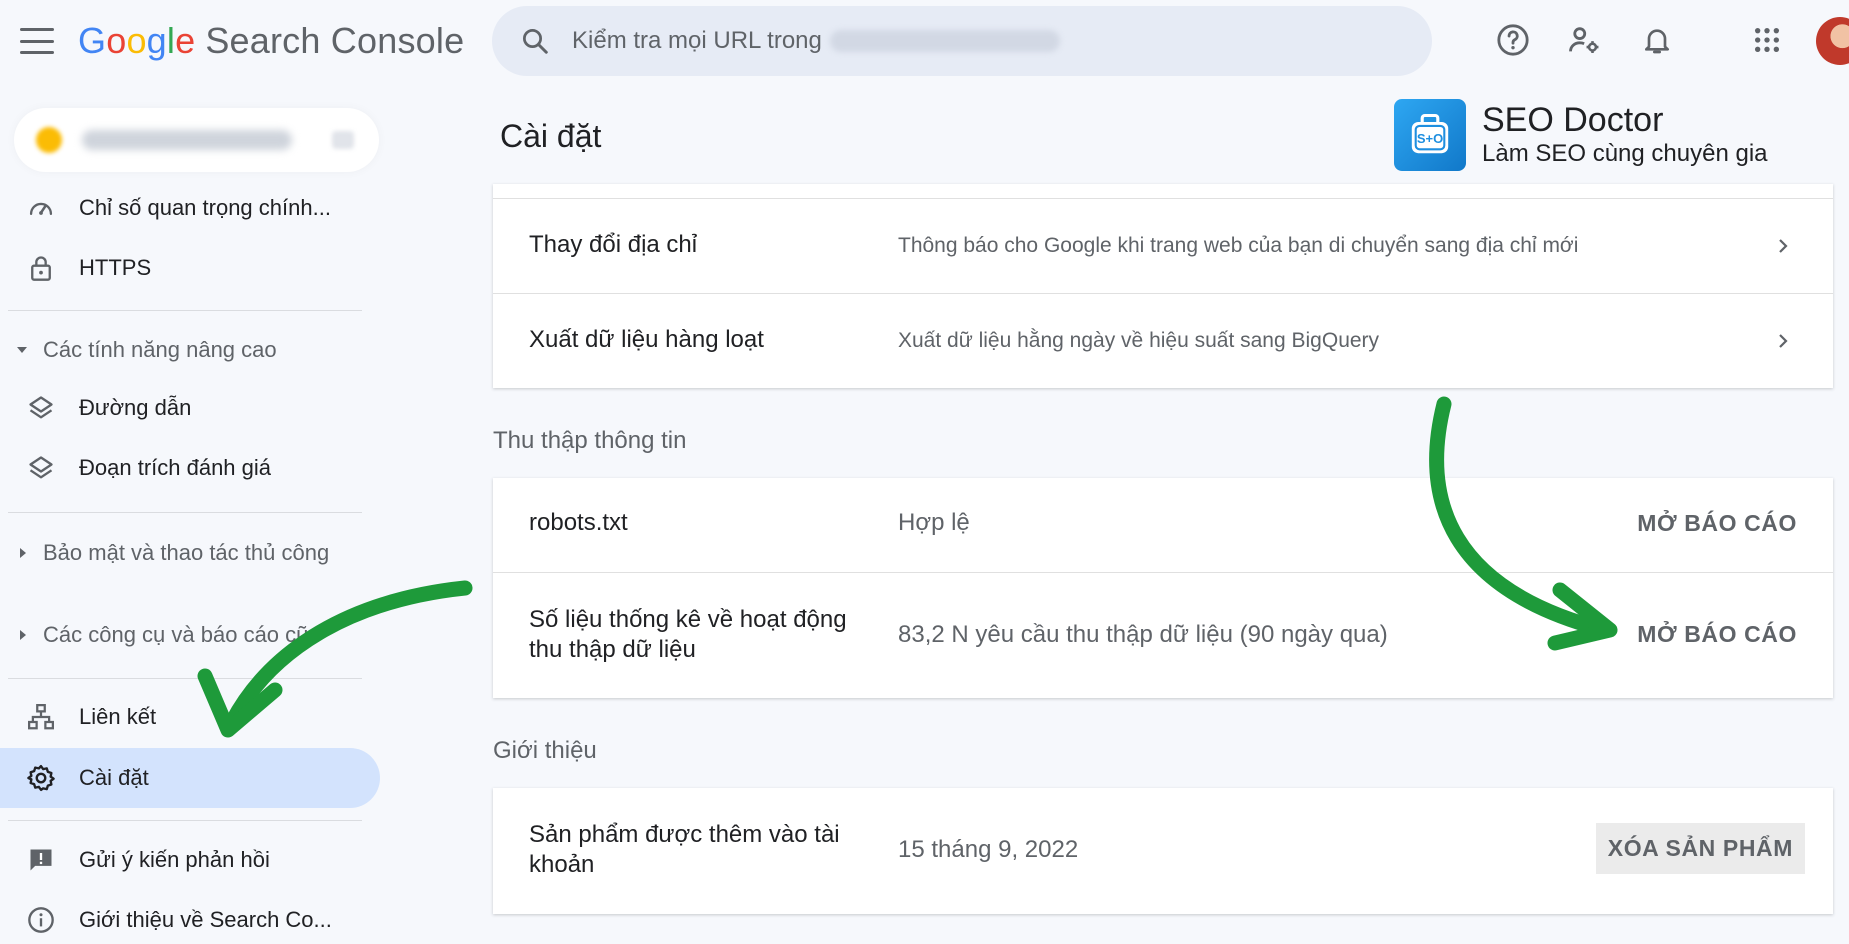 This screenshot has height=944, width=1849. I want to click on remove-property-button: XÓA SẢN PHẨM, so click(1700, 848).